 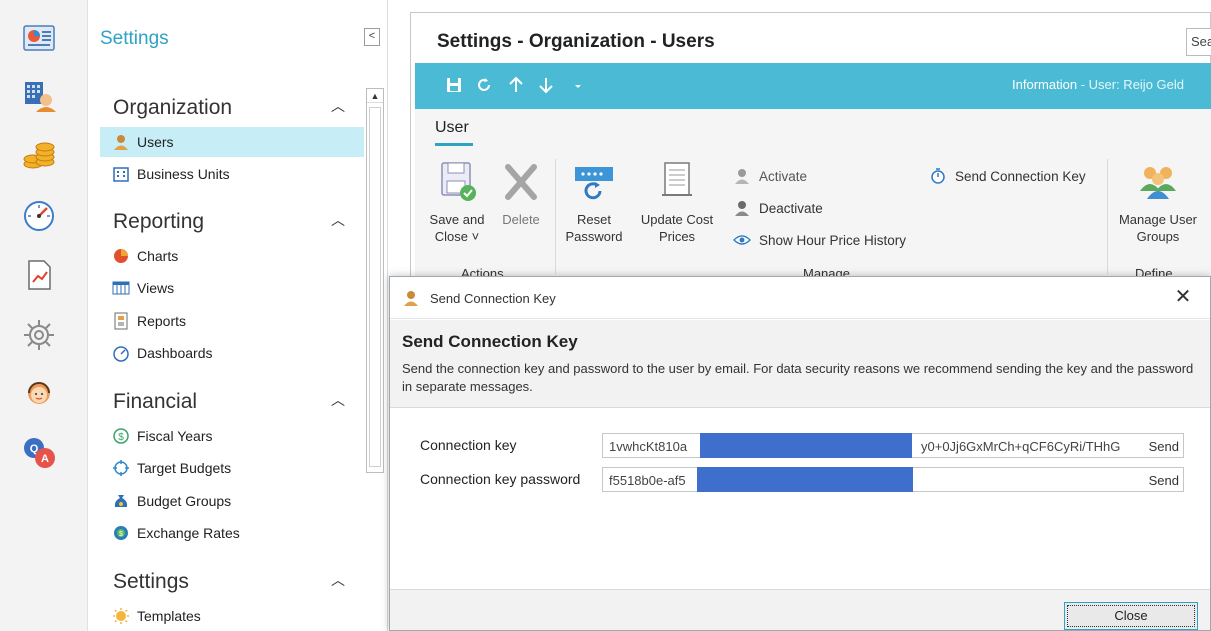 I want to click on nav-item-budget-groups: Budget Groups, so click(x=232, y=501).